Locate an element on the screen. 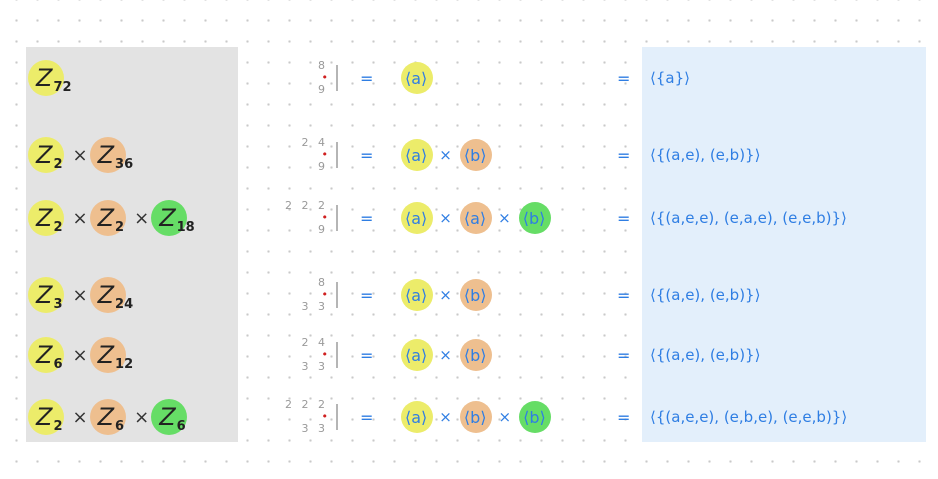 The width and height of the screenshot is (938, 479). group-order: 24 is located at coordinates (124, 304).